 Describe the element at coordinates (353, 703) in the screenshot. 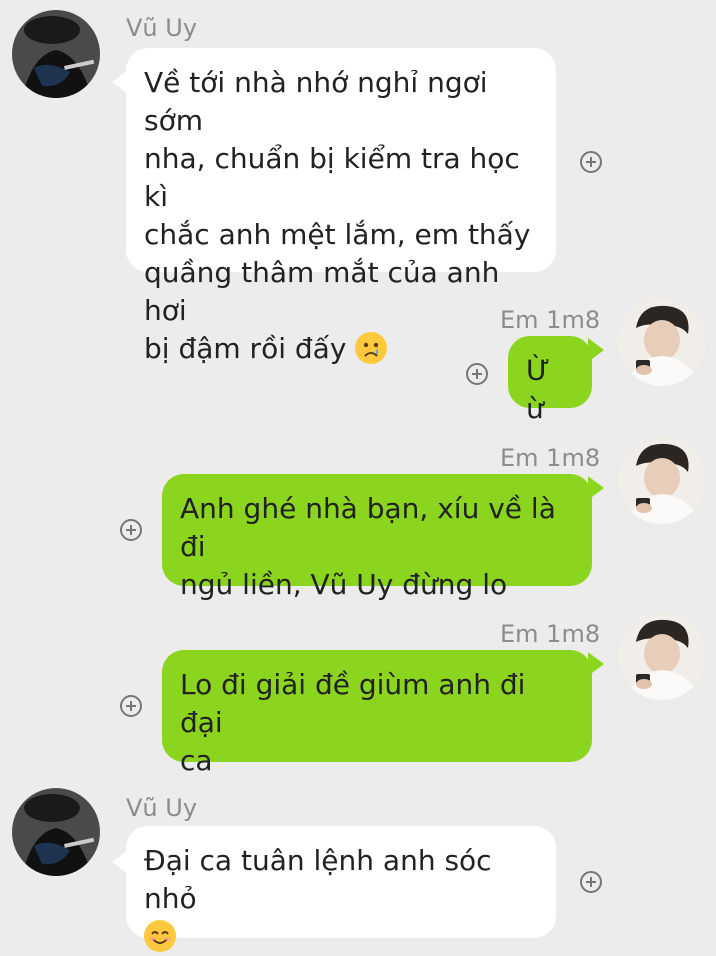

I see `message-line: Lo đi giải đề giùm anh đi đại` at that location.